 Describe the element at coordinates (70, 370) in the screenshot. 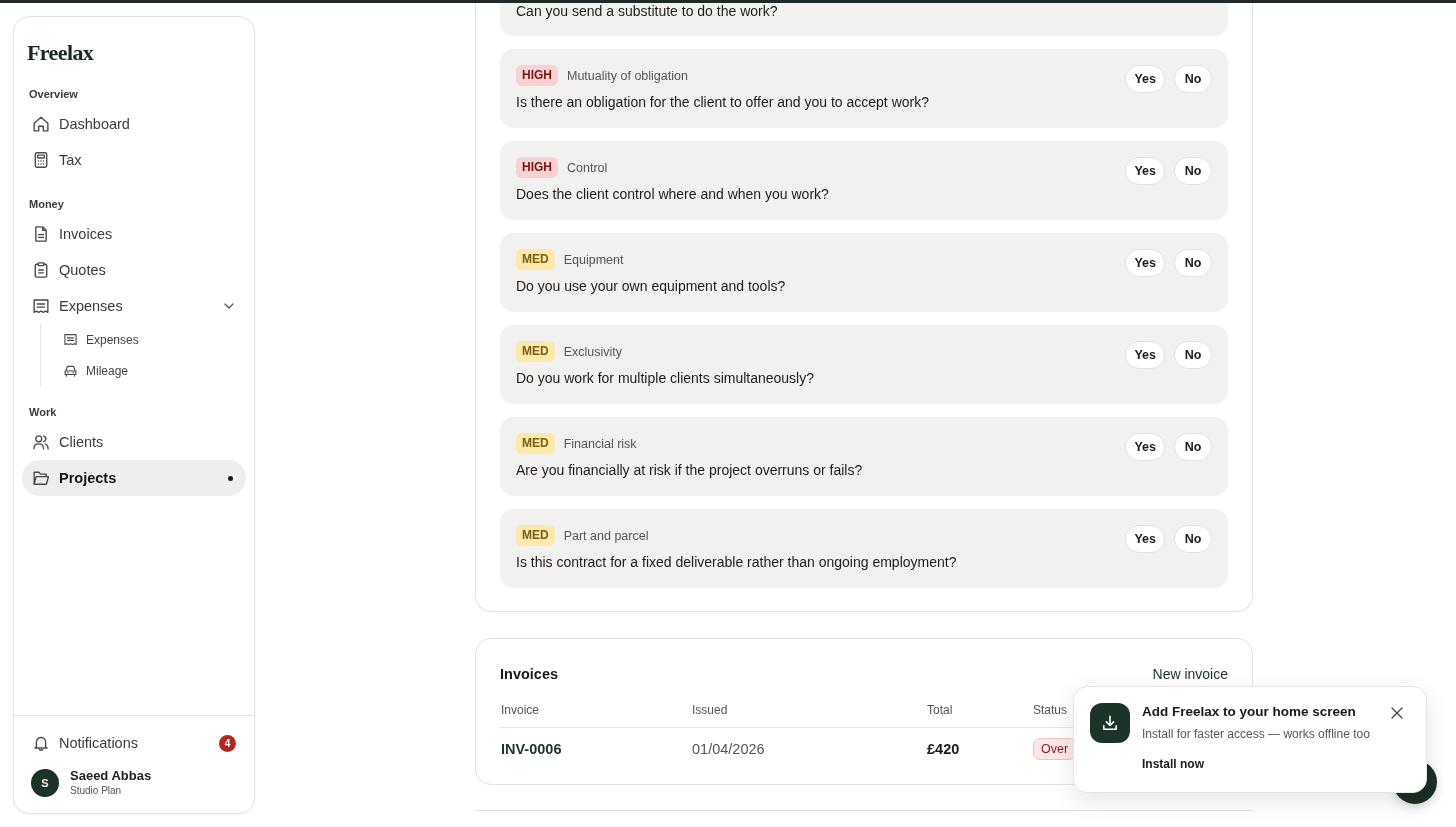

I see `car-icon` at that location.